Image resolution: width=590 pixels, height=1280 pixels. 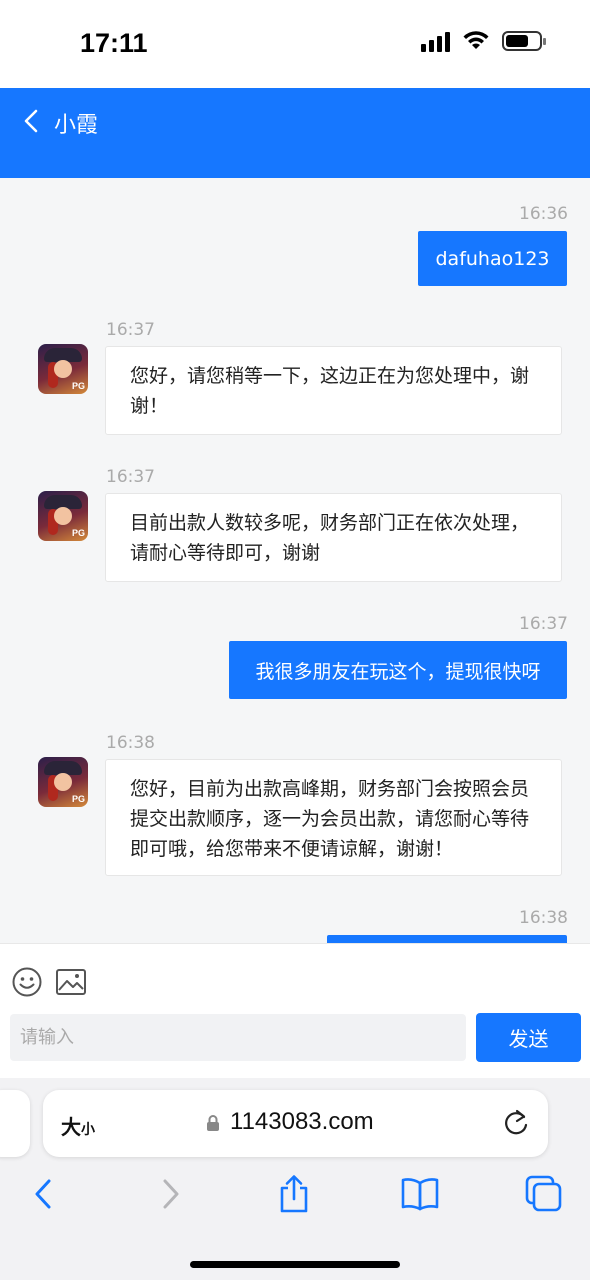 I want to click on status-bar: 17:11, so click(x=295, y=44).